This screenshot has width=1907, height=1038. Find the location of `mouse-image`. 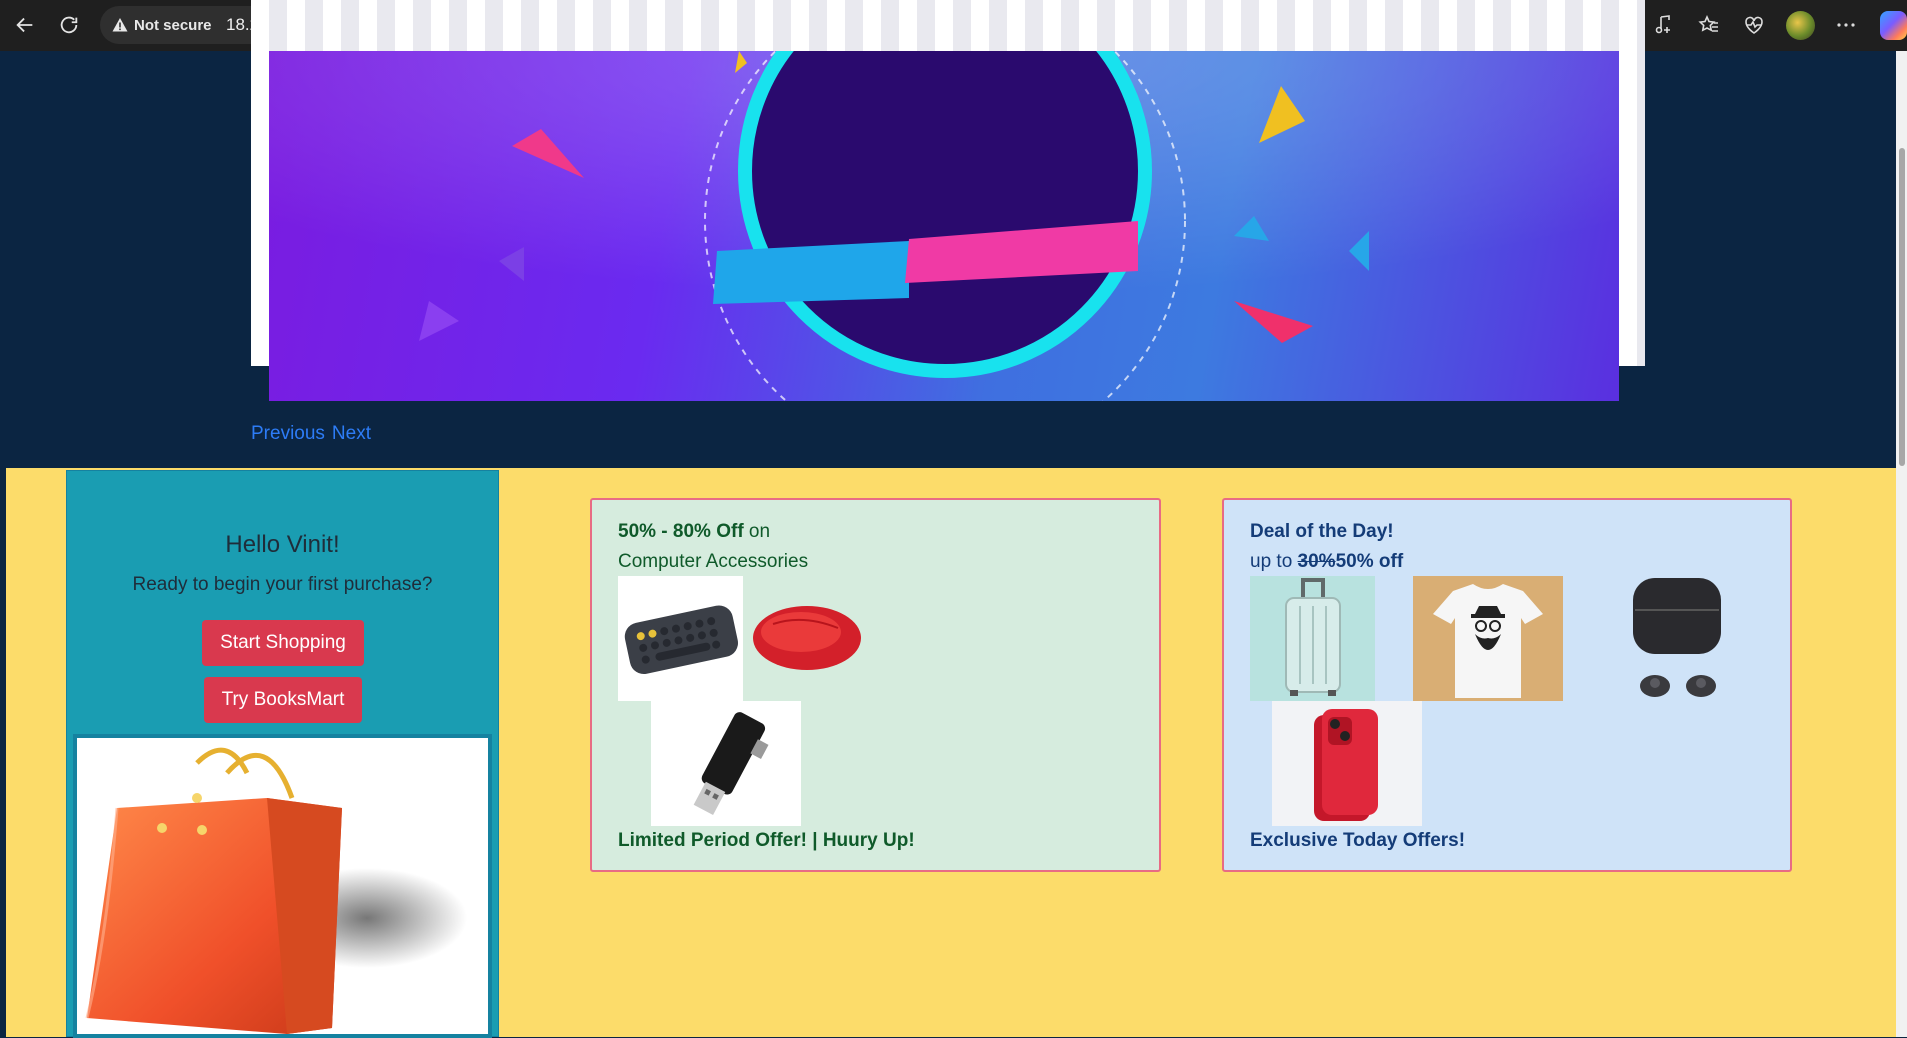

mouse-image is located at coordinates (805, 638).